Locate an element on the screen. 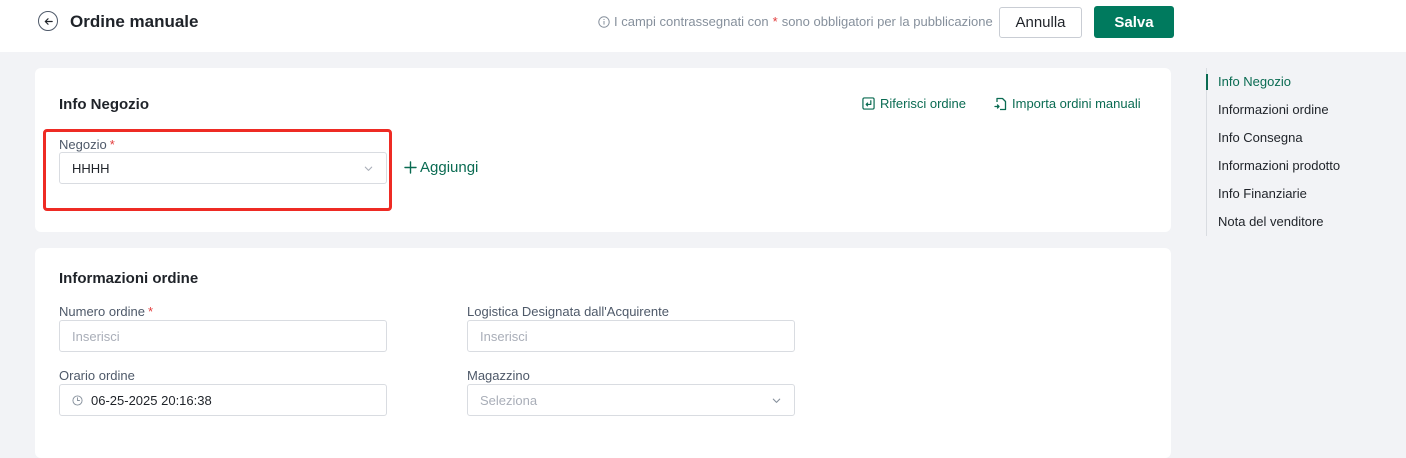  hint-suffix: sono obbligatori per la pubblicazione is located at coordinates (887, 21).